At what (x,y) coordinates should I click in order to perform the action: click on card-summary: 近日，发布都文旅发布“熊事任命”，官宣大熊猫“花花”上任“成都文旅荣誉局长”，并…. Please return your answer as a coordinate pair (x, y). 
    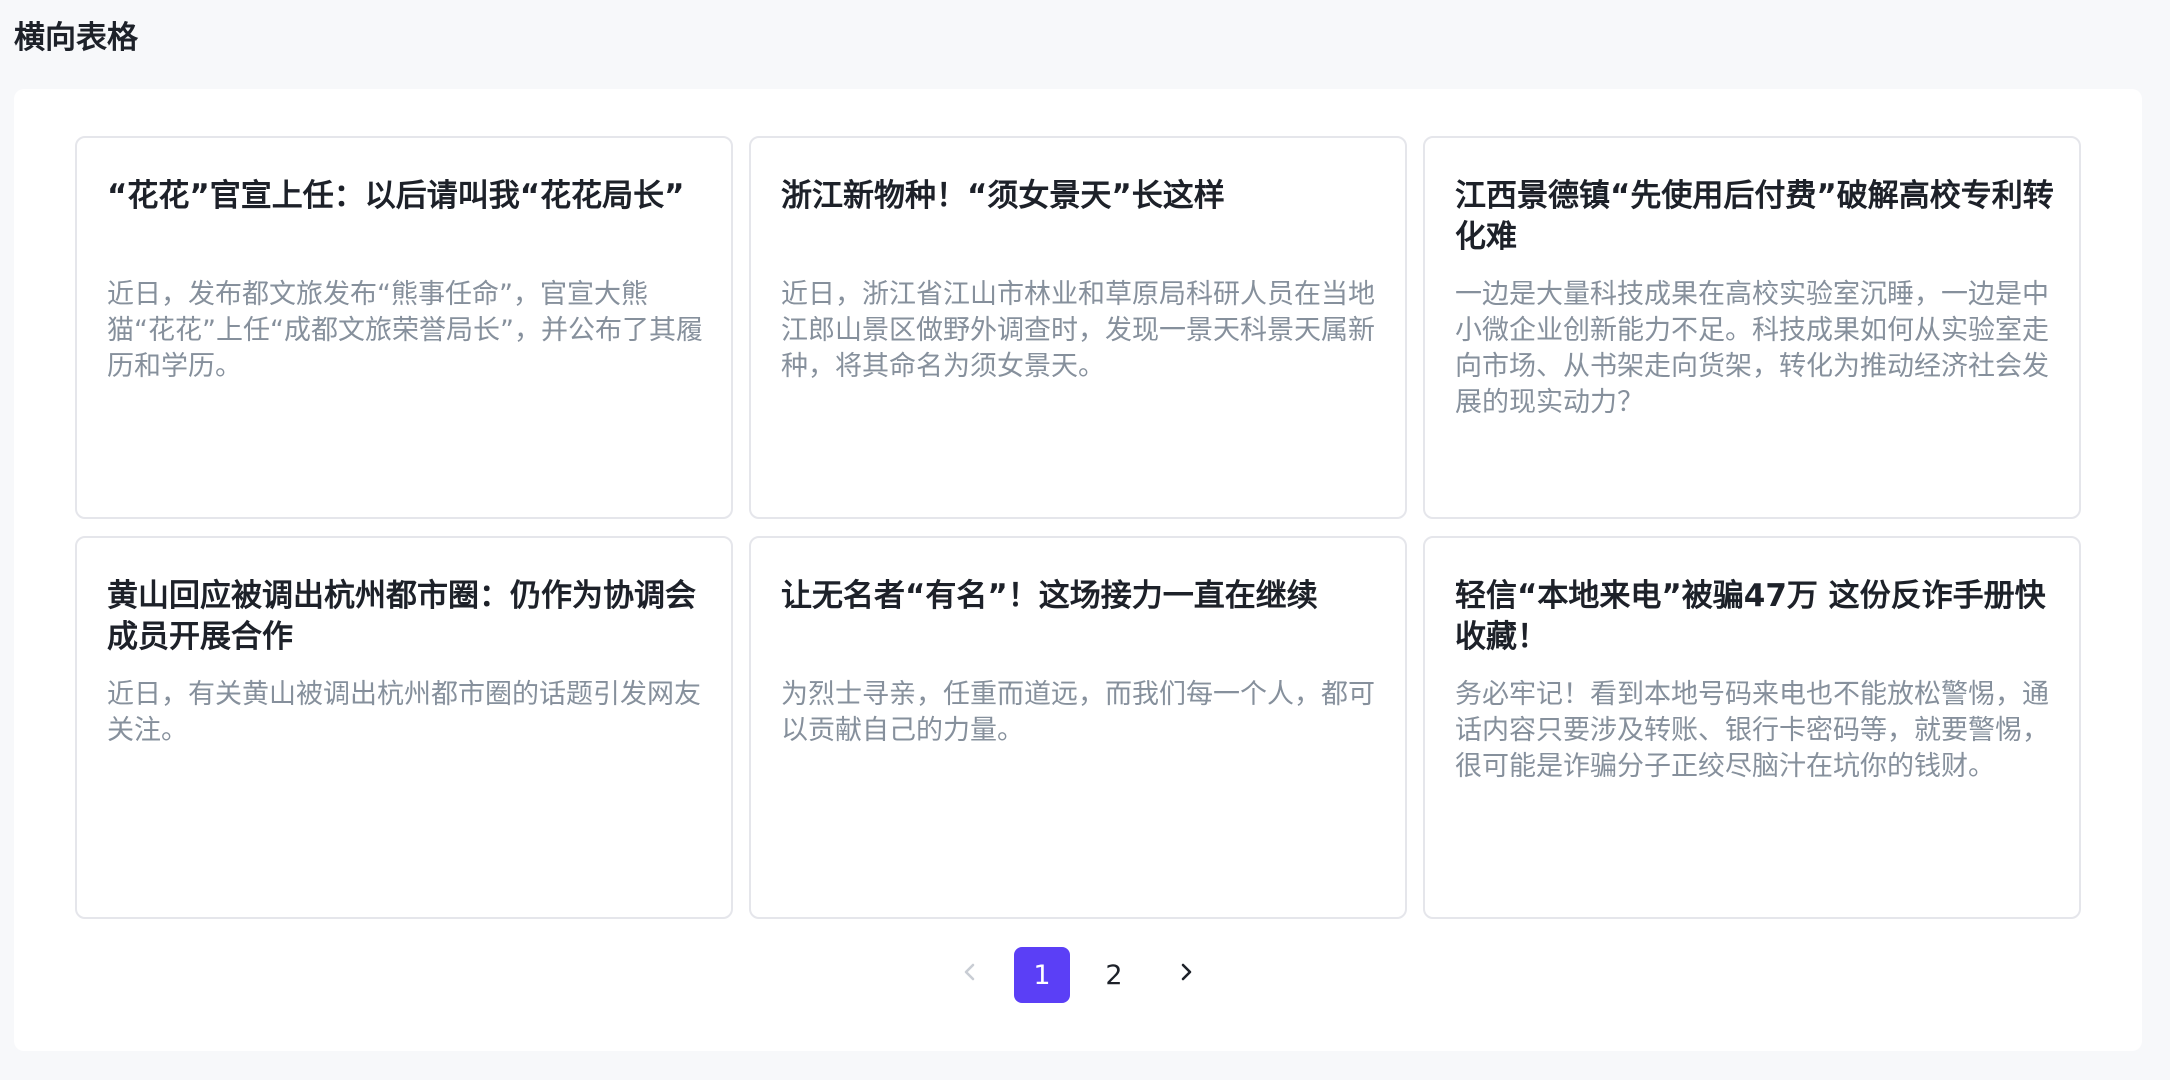
    Looking at the image, I should click on (405, 330).